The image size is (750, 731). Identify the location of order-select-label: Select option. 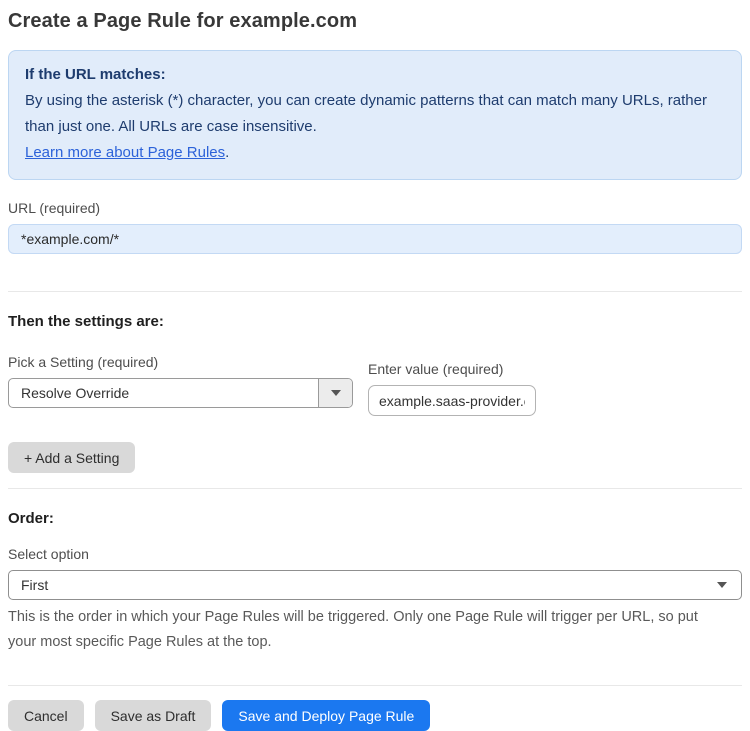
(48, 554).